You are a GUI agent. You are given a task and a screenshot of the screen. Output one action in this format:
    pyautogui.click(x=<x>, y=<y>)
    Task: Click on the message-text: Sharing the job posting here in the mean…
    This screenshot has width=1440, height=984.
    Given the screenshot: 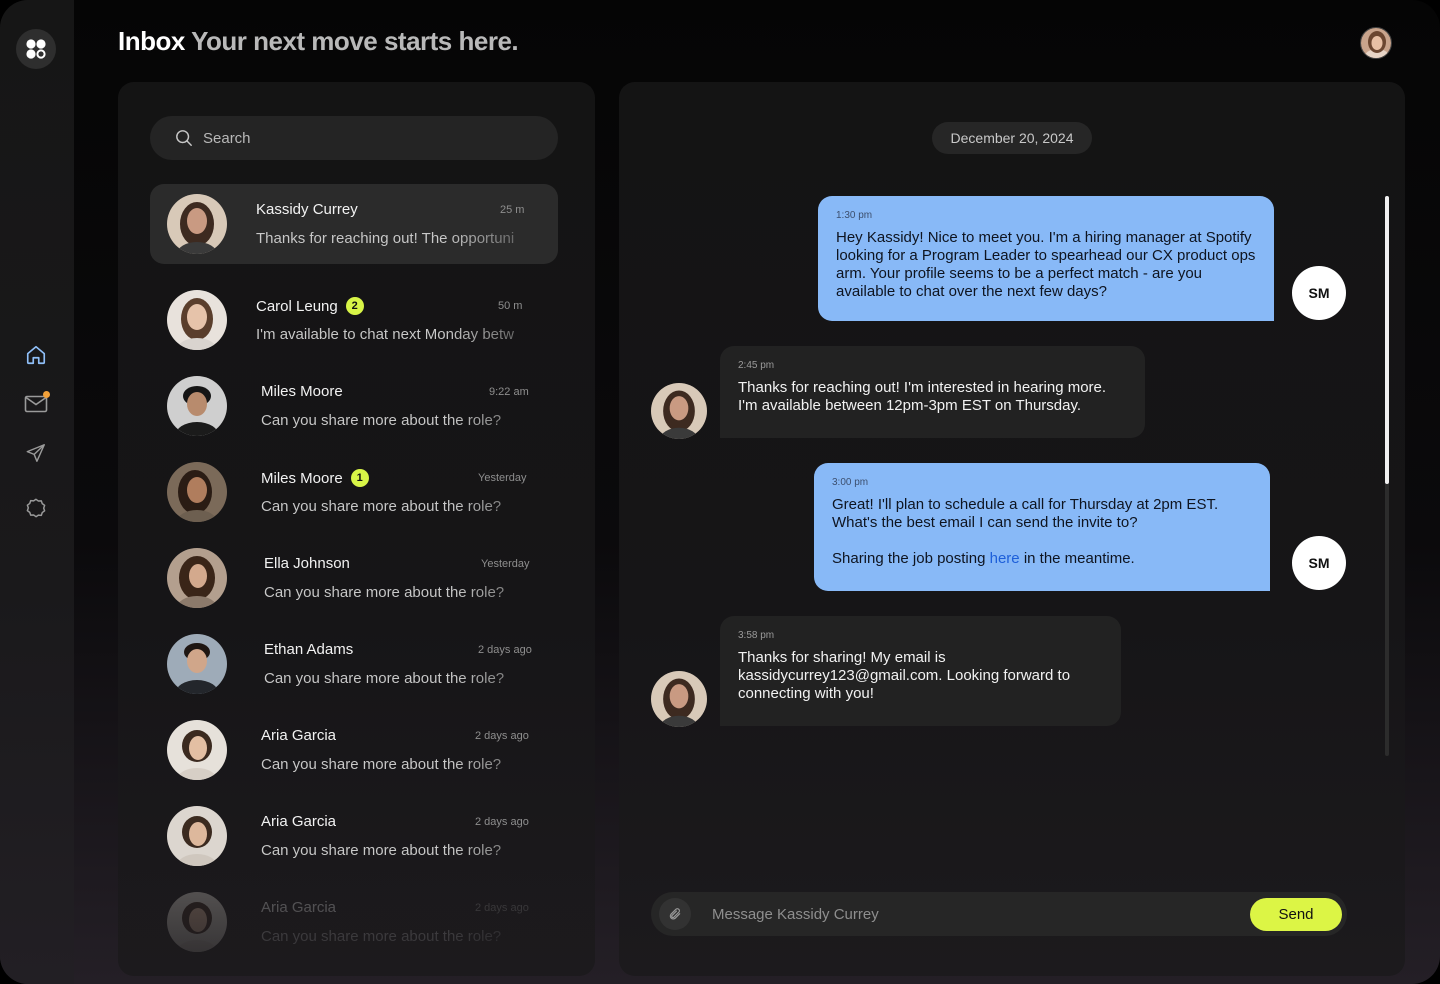 What is the action you would take?
    pyautogui.click(x=983, y=558)
    